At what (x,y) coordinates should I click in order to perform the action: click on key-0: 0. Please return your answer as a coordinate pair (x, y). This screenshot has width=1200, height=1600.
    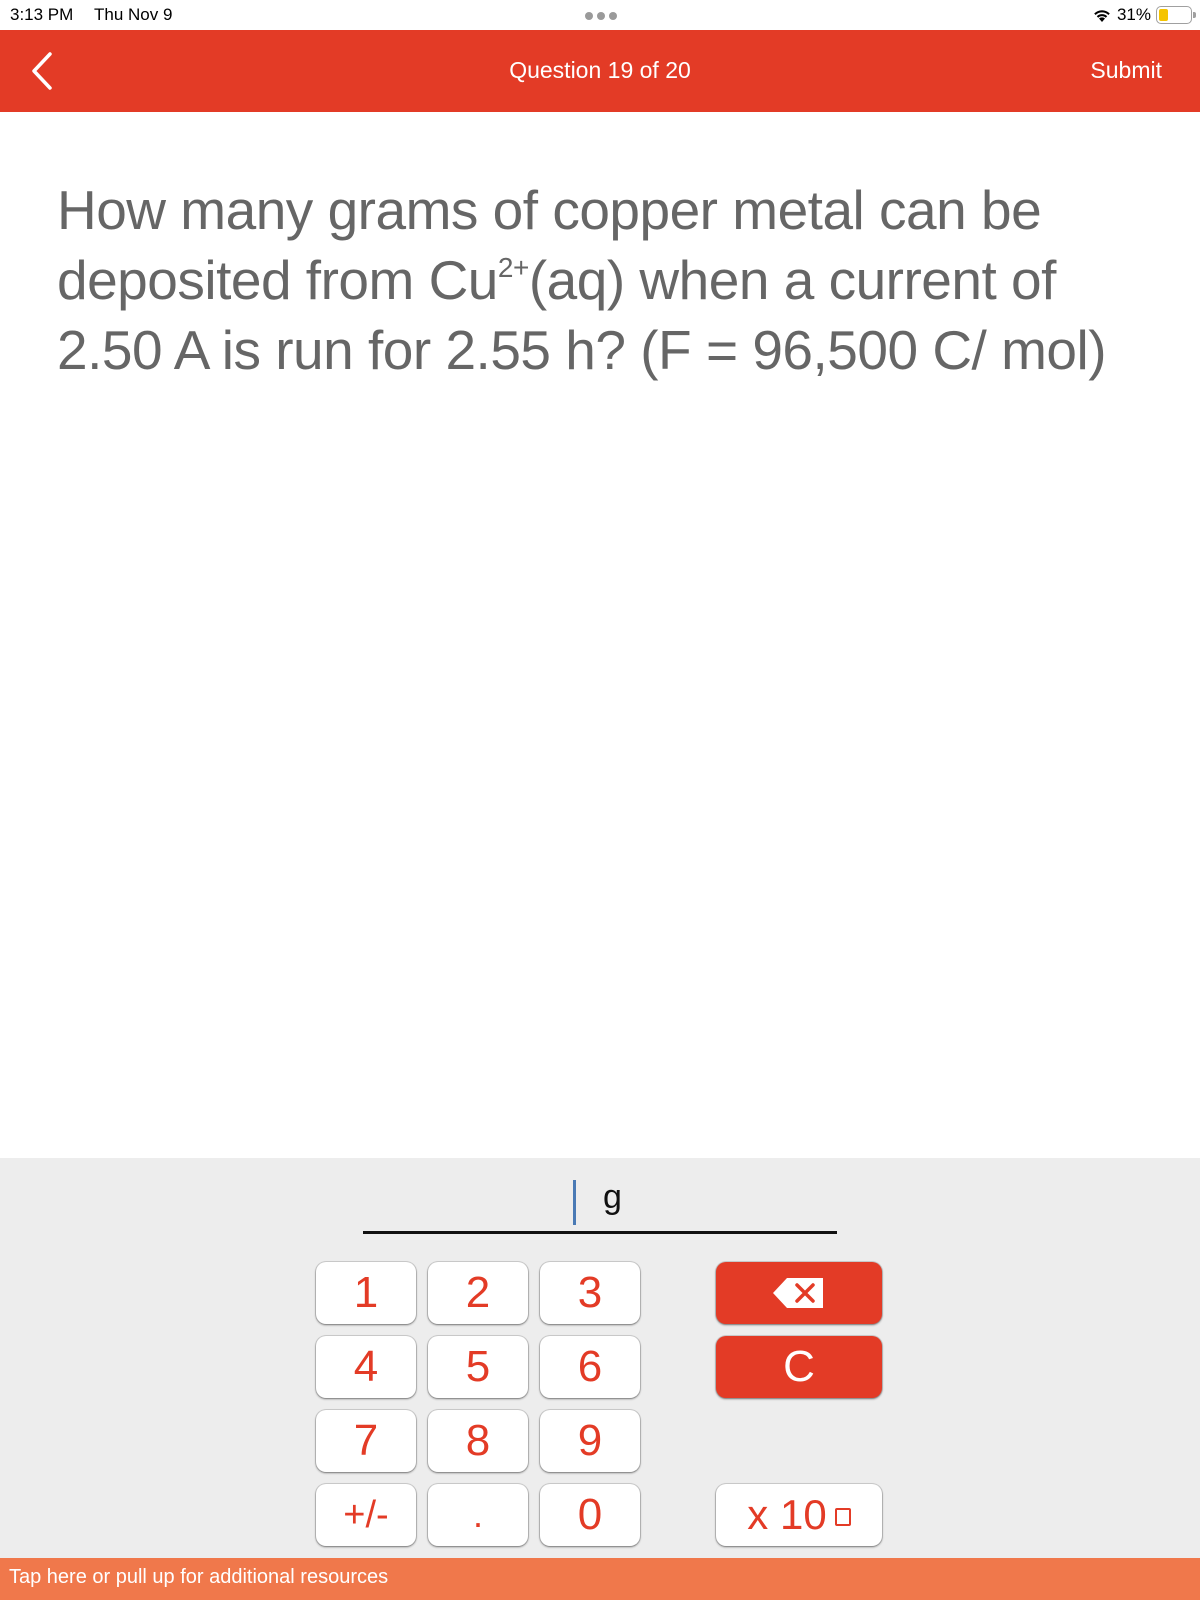
    Looking at the image, I should click on (590, 1515).